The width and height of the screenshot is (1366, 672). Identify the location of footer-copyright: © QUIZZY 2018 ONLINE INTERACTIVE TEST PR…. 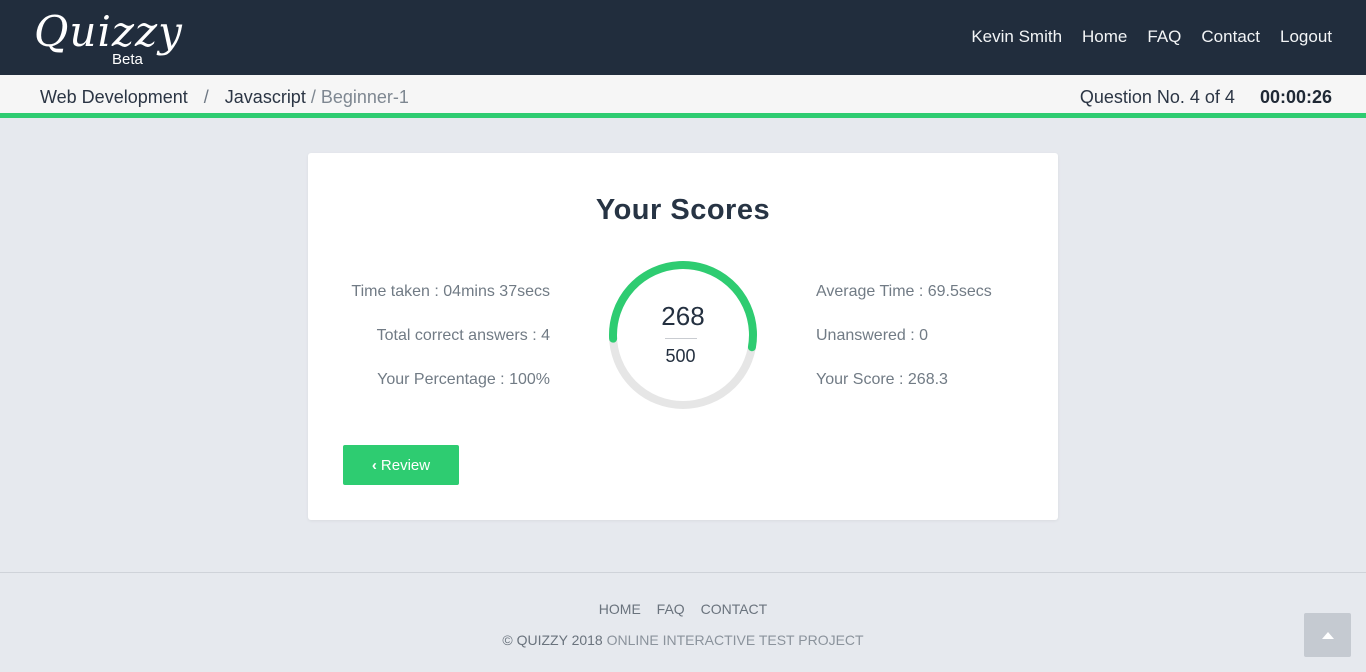
(683, 640).